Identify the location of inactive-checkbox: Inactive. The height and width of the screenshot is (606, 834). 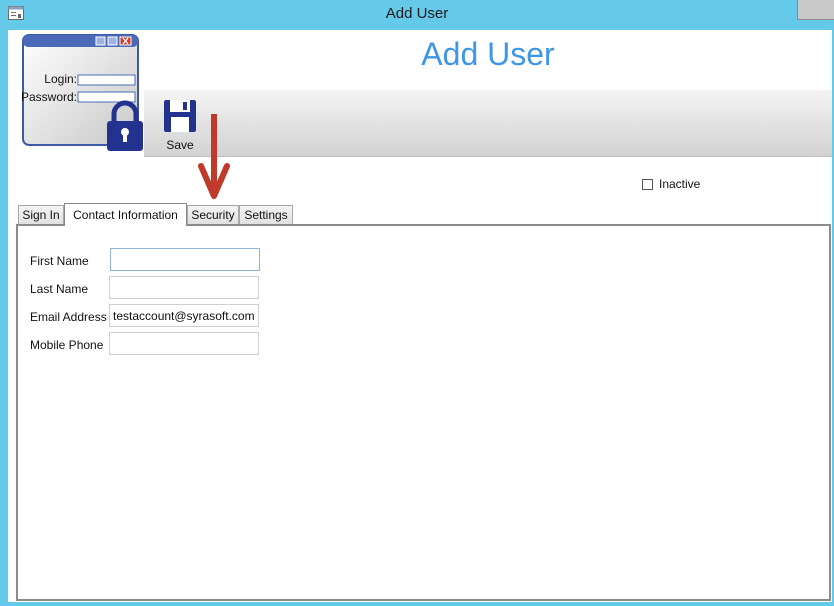
(671, 184).